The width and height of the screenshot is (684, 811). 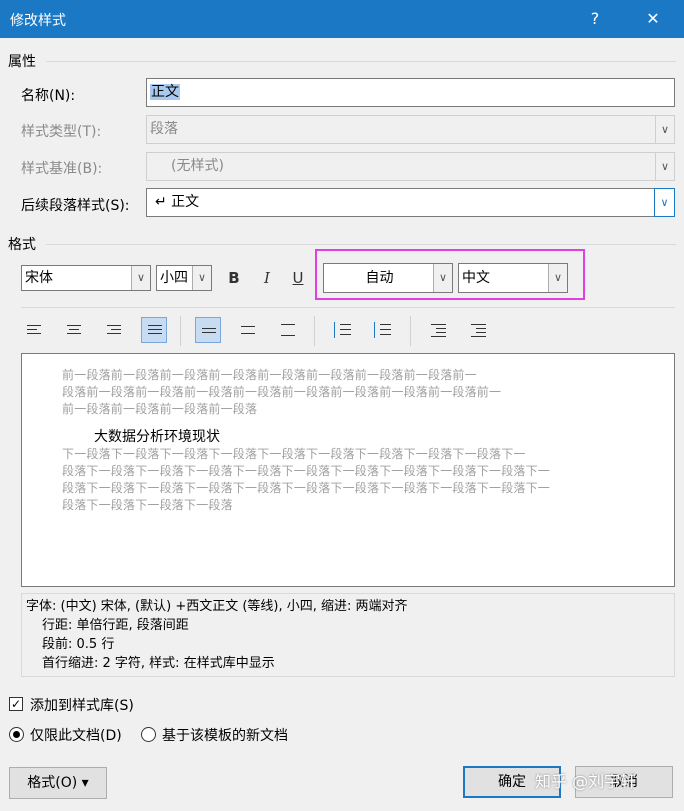 I want to click on preview-prev-line: 前一段落前一段落前一段落前一段落前一段落前一段落前一段落前一段落前一, so click(x=269, y=375).